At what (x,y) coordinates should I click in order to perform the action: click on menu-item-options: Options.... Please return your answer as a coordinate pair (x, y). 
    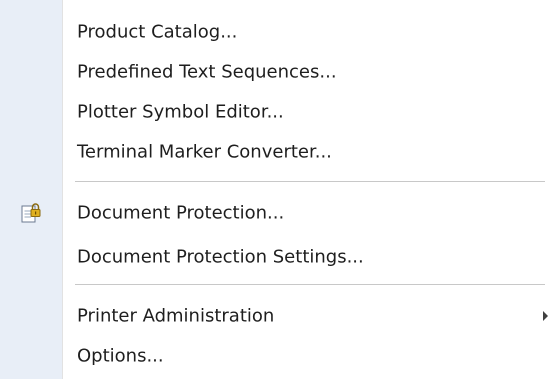
    Looking at the image, I should click on (305, 356).